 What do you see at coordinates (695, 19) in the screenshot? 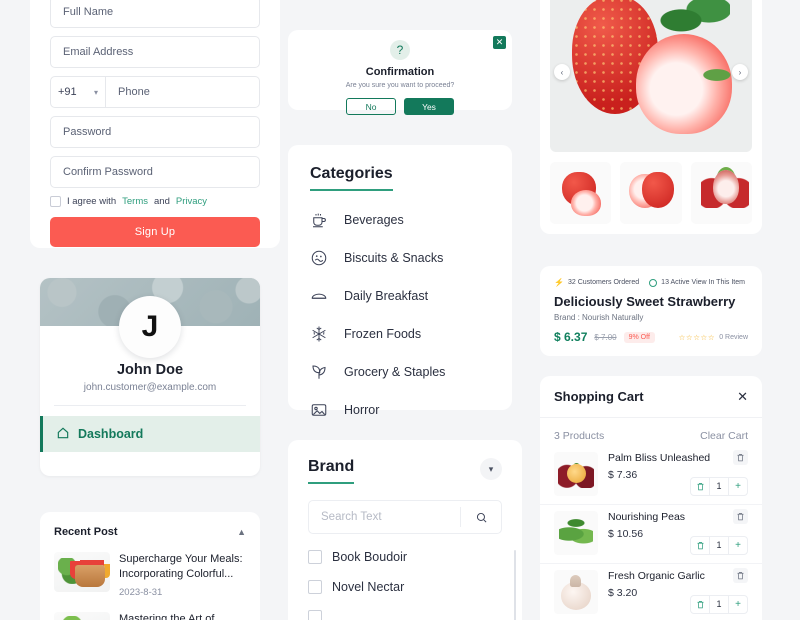
I see `strawberry-leaf` at bounding box center [695, 19].